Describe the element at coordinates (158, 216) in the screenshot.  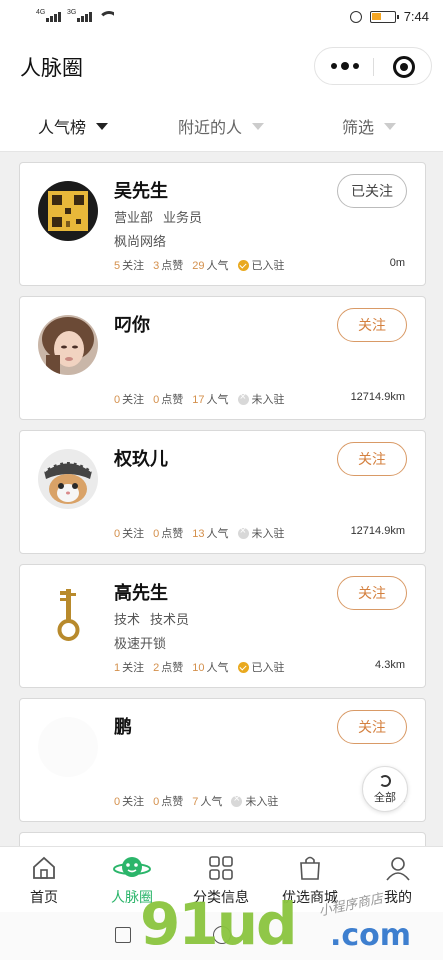
I see `contact-position: 营业部 业务员` at that location.